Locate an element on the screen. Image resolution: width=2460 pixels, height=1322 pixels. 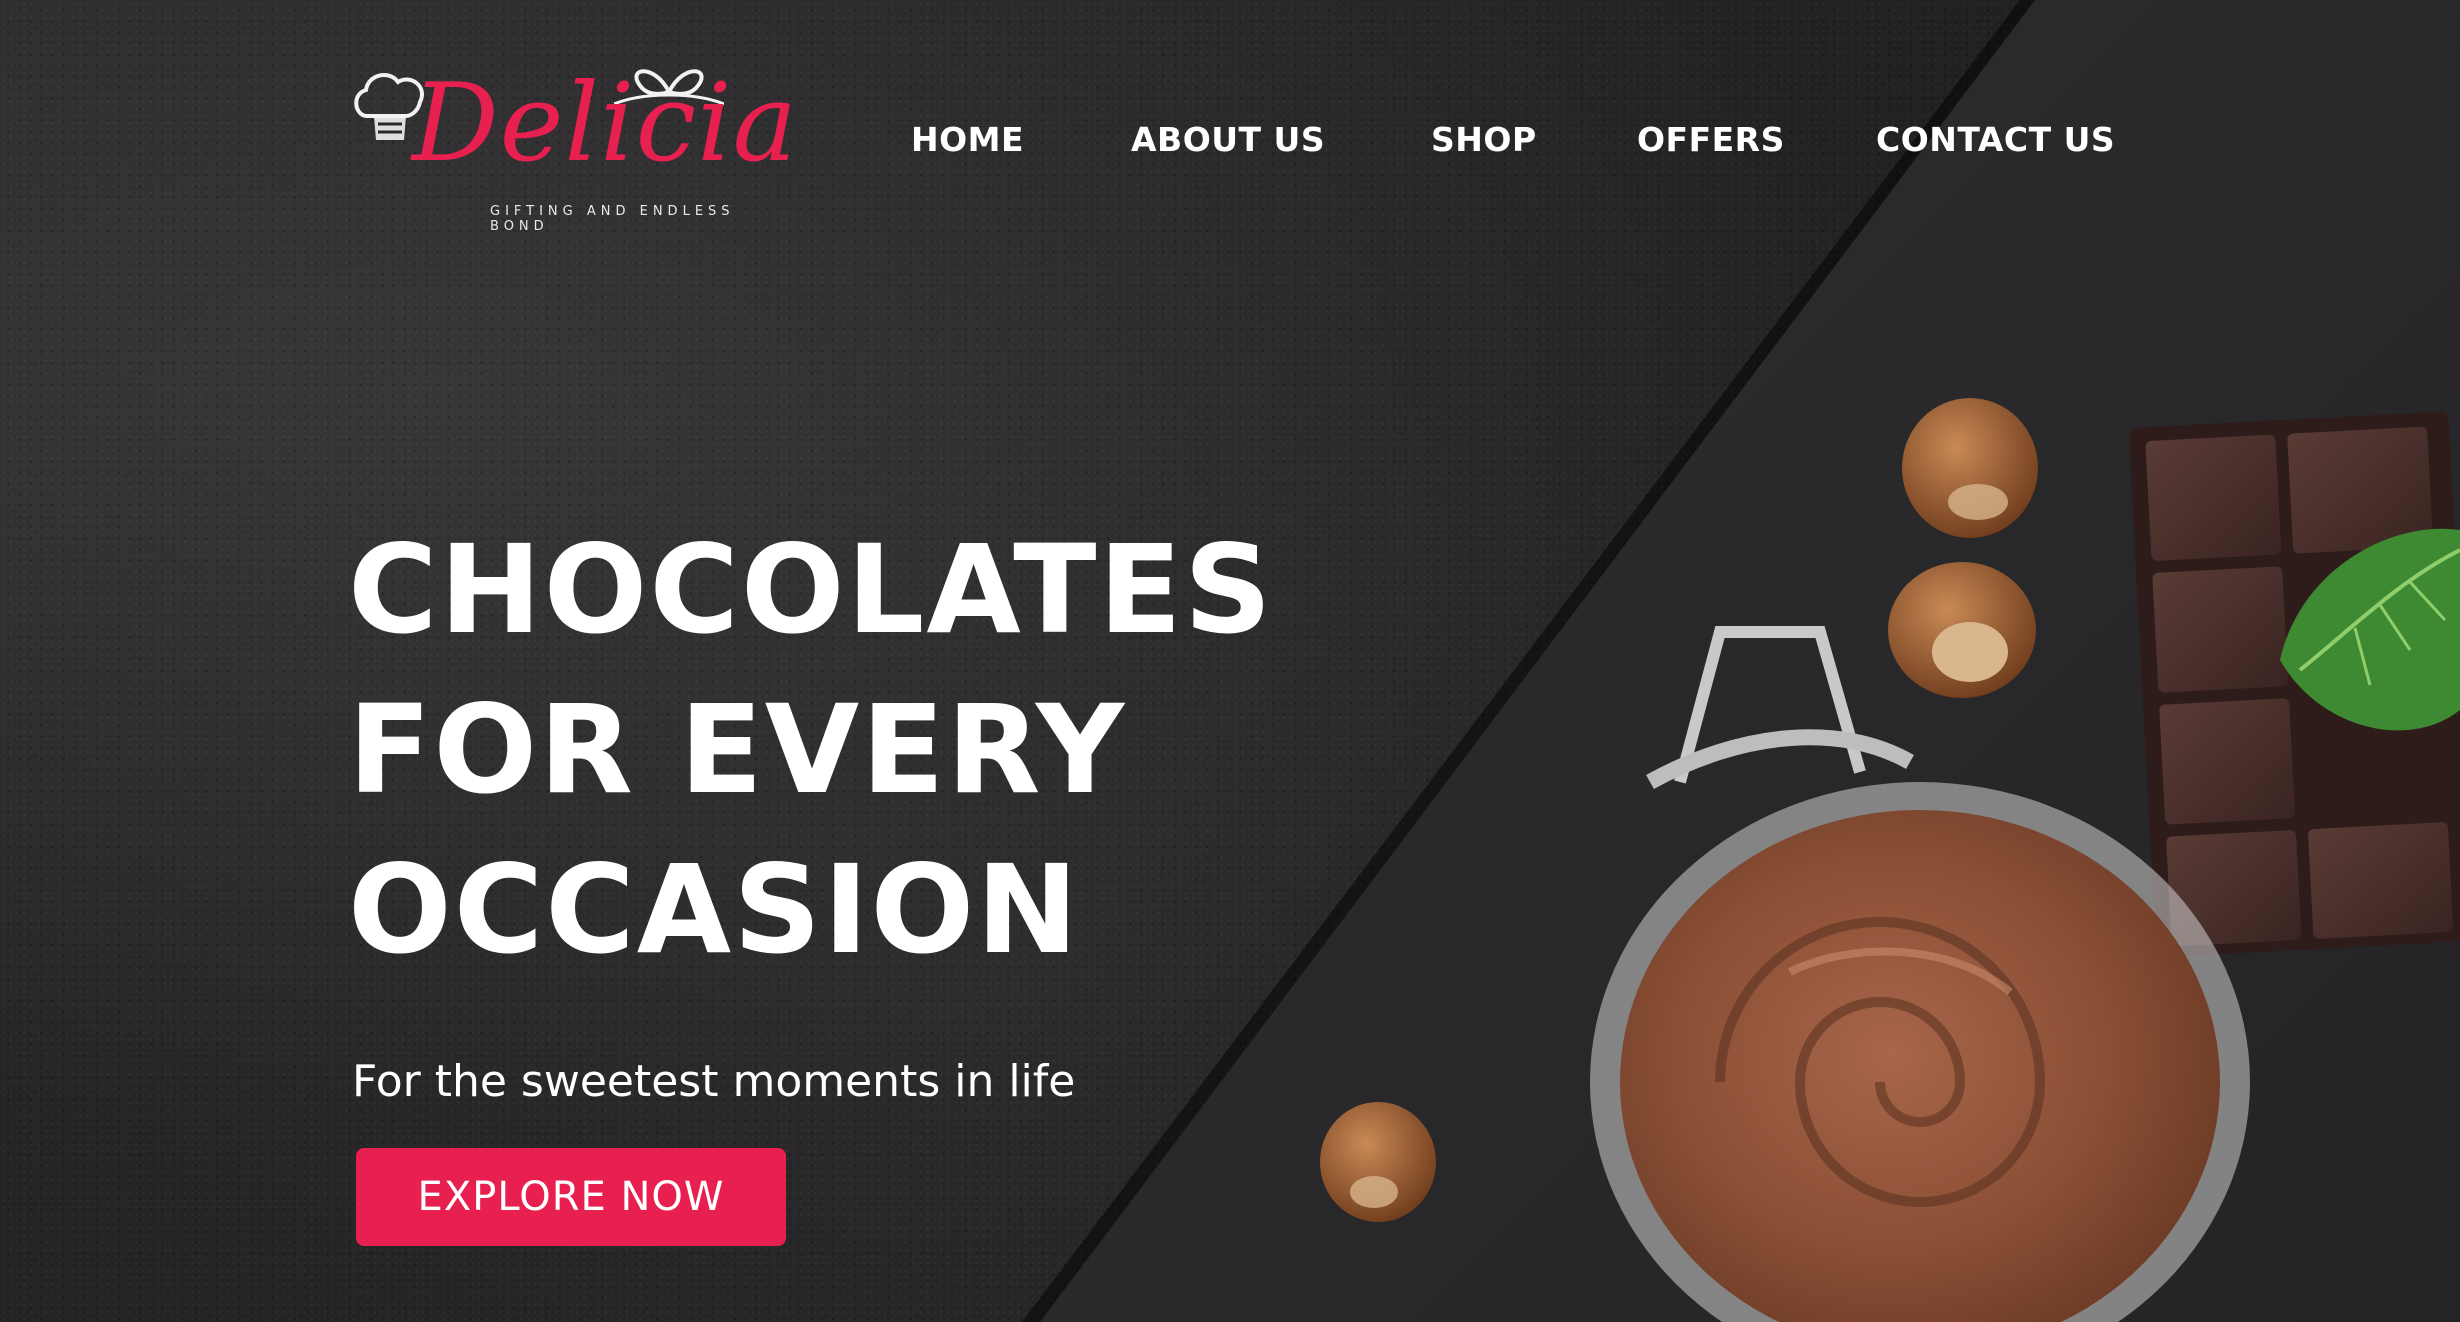
chocolate-spread-jar-image is located at coordinates (1920, 974).